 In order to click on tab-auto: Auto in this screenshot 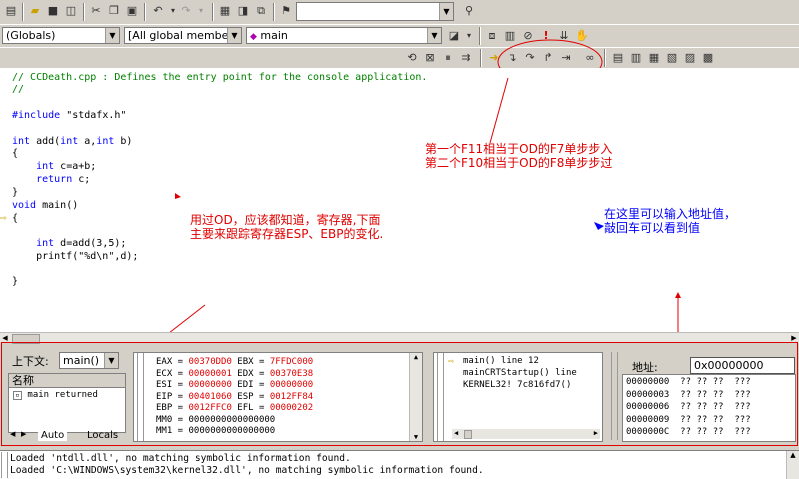, I will do `click(53, 435)`.